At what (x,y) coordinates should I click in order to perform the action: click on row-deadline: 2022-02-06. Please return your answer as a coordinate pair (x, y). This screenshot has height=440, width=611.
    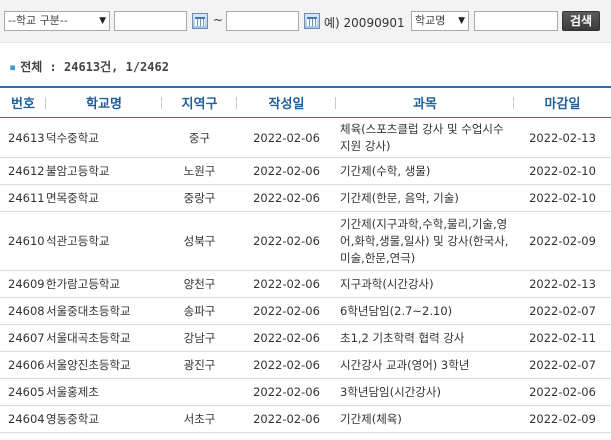
    Looking at the image, I should click on (562, 392).